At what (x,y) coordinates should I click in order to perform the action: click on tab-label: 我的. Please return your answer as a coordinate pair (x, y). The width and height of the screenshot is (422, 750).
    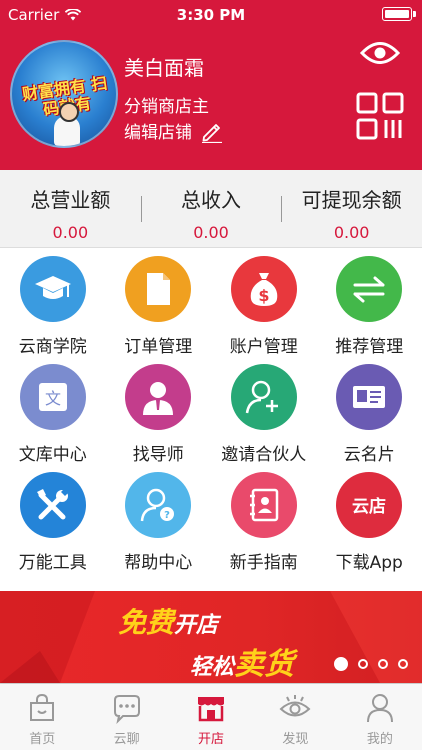
    Looking at the image, I should click on (379, 739).